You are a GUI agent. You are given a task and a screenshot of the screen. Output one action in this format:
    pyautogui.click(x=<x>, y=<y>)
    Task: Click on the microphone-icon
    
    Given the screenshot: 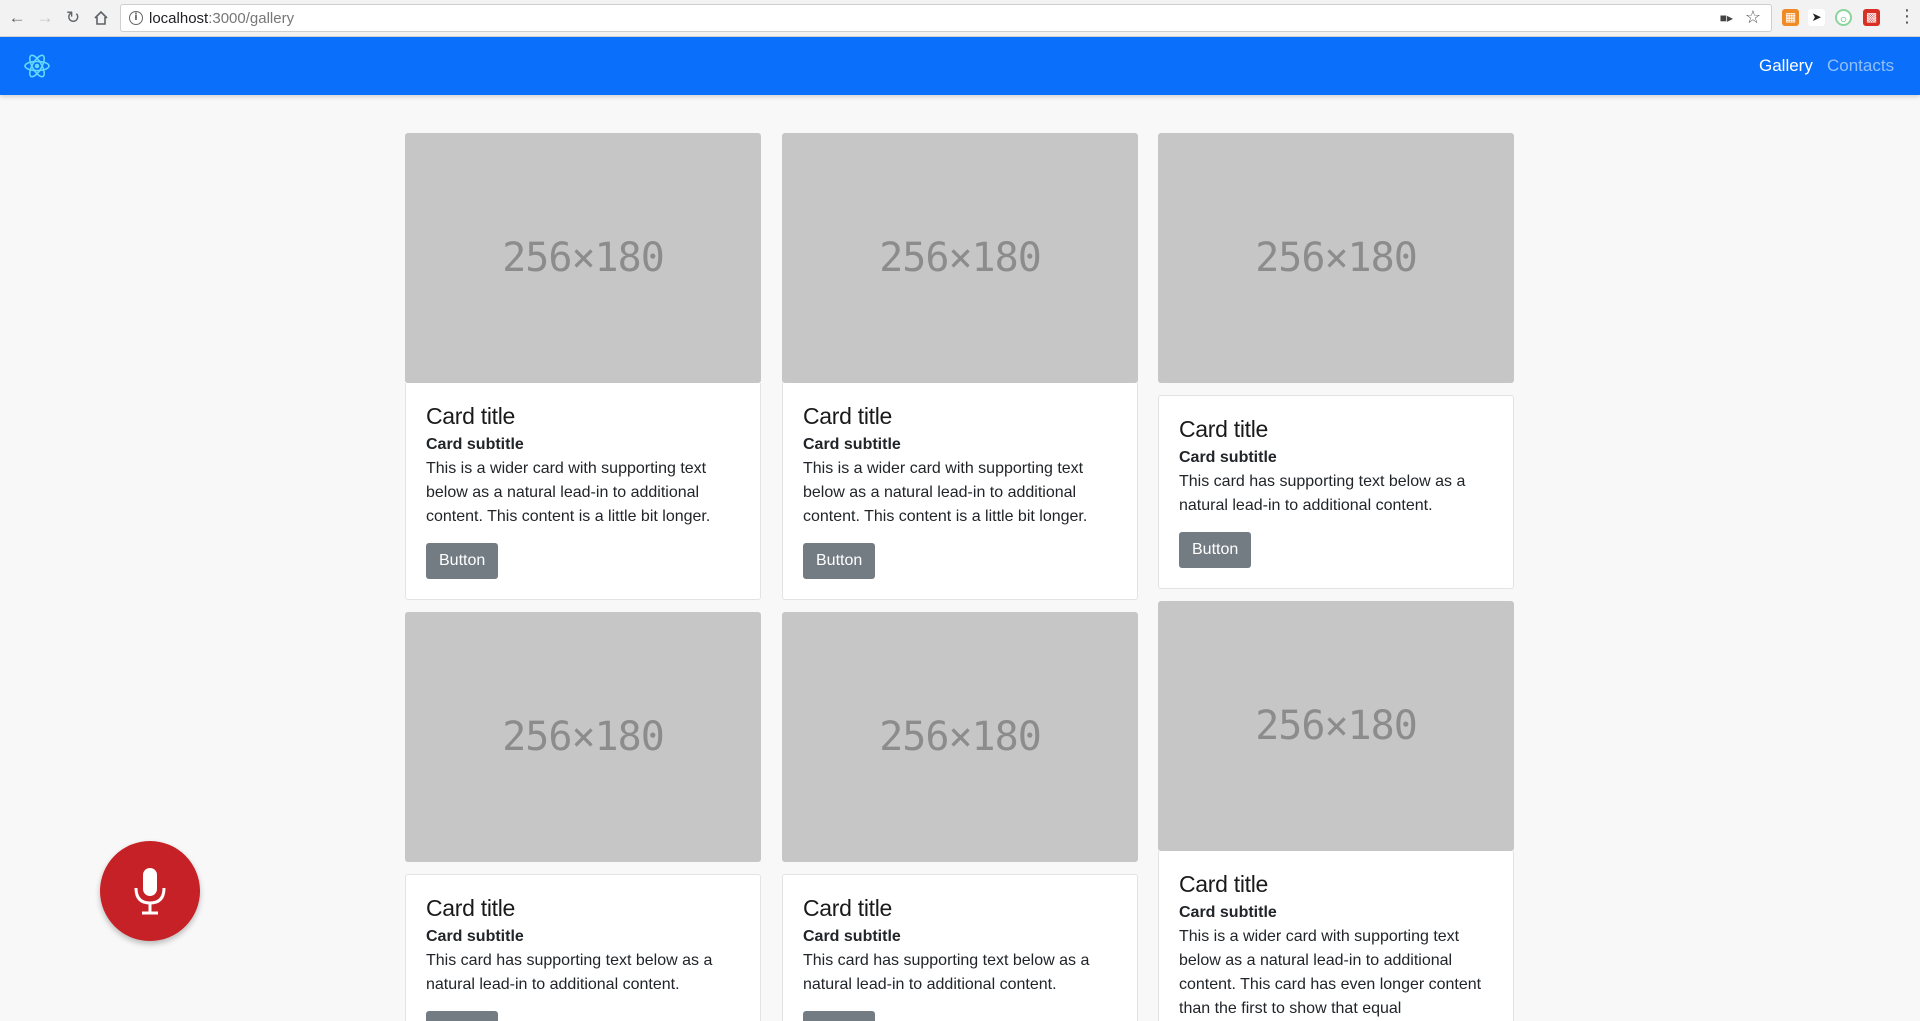 What is the action you would take?
    pyautogui.click(x=150, y=891)
    